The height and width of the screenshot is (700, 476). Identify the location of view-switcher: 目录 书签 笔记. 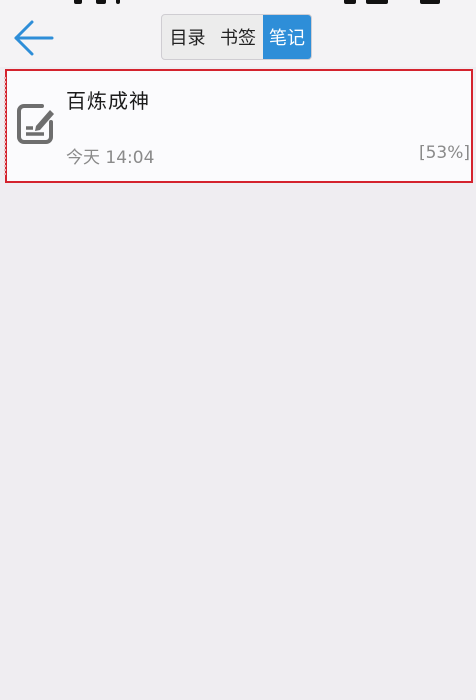
(236, 37).